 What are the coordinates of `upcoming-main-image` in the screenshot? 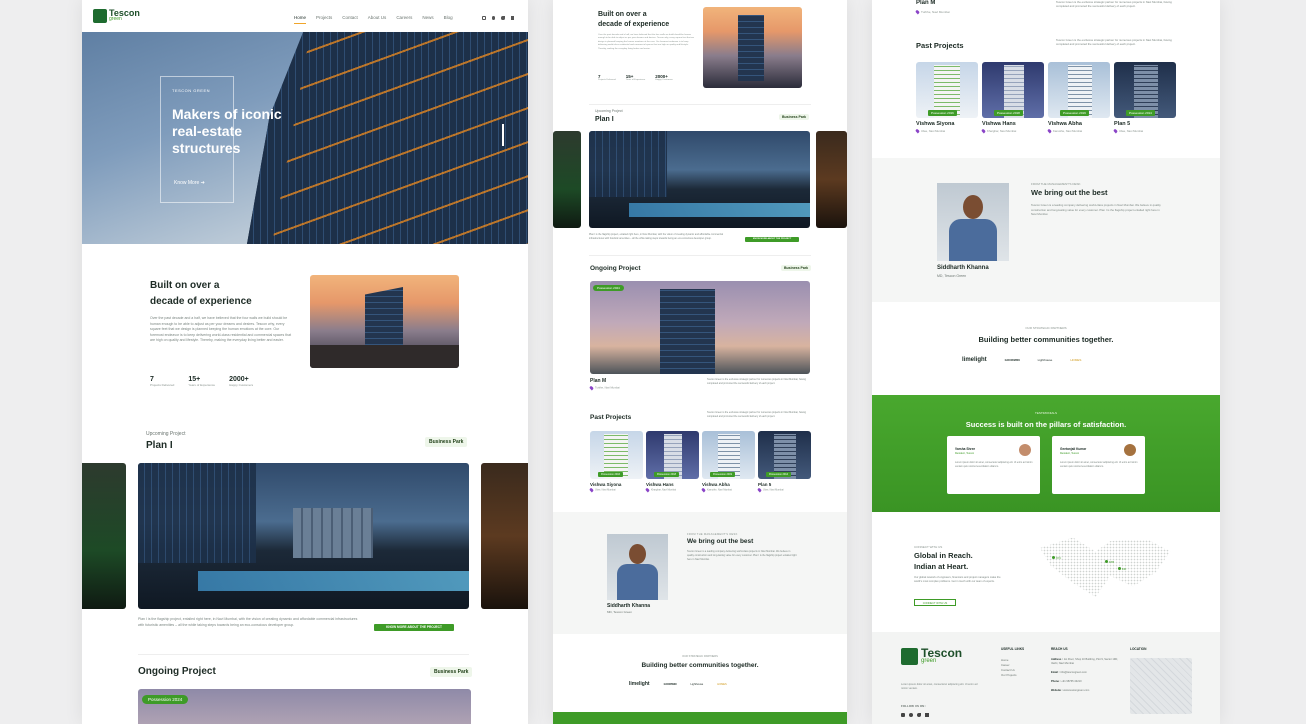 It's located at (699, 179).